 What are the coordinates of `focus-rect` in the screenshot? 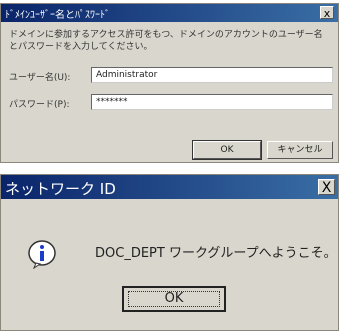 It's located at (174, 299).